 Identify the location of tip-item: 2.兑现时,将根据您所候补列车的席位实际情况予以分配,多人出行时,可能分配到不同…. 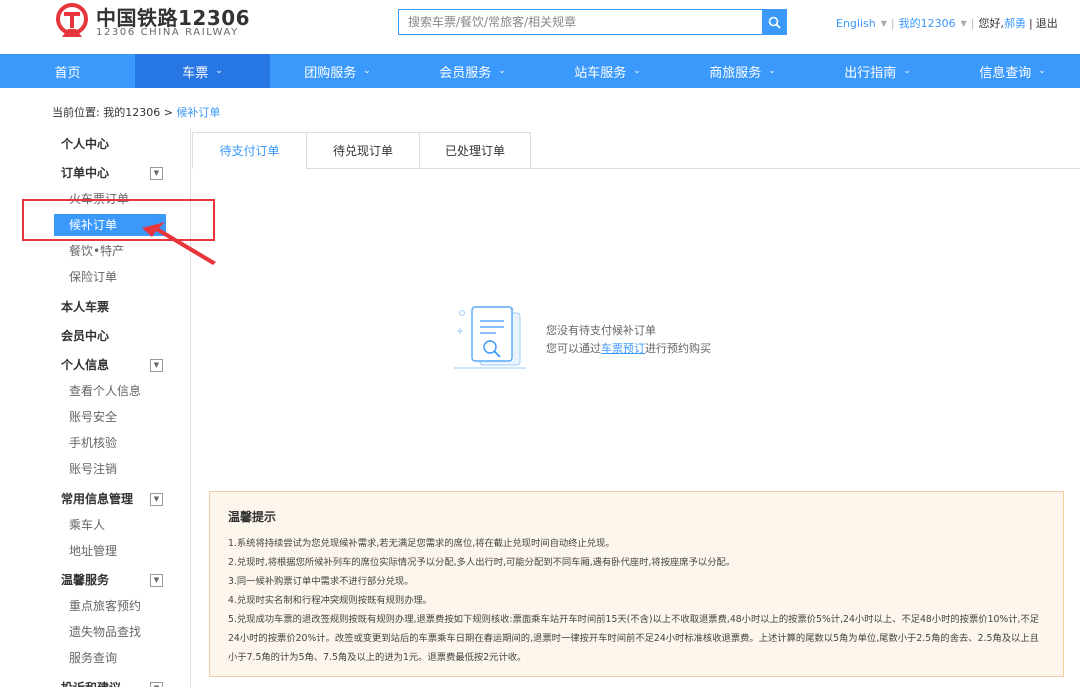
(482, 562).